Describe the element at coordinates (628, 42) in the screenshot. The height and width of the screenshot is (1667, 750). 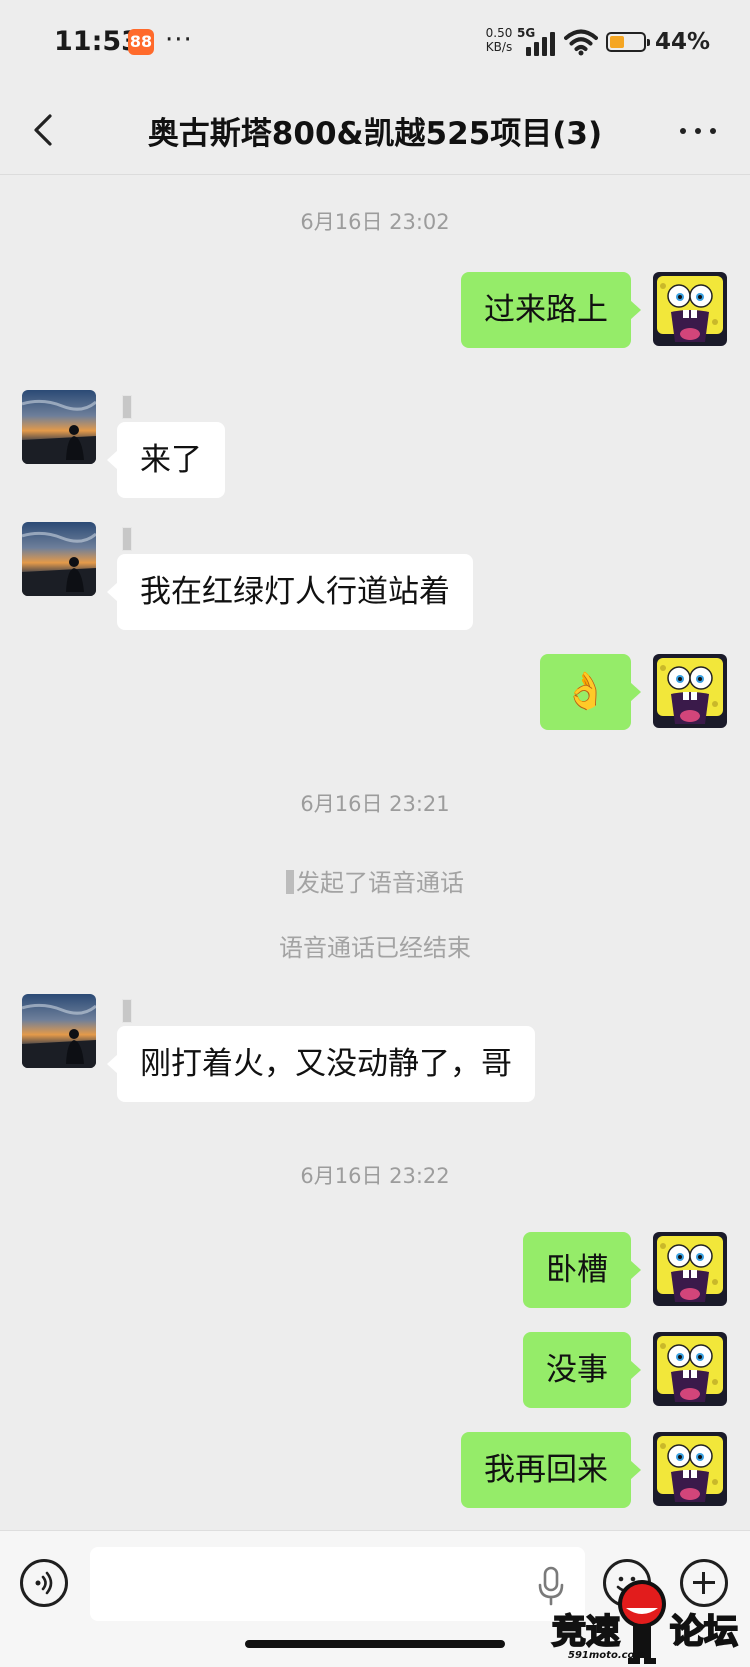
I see `battery-icon` at that location.